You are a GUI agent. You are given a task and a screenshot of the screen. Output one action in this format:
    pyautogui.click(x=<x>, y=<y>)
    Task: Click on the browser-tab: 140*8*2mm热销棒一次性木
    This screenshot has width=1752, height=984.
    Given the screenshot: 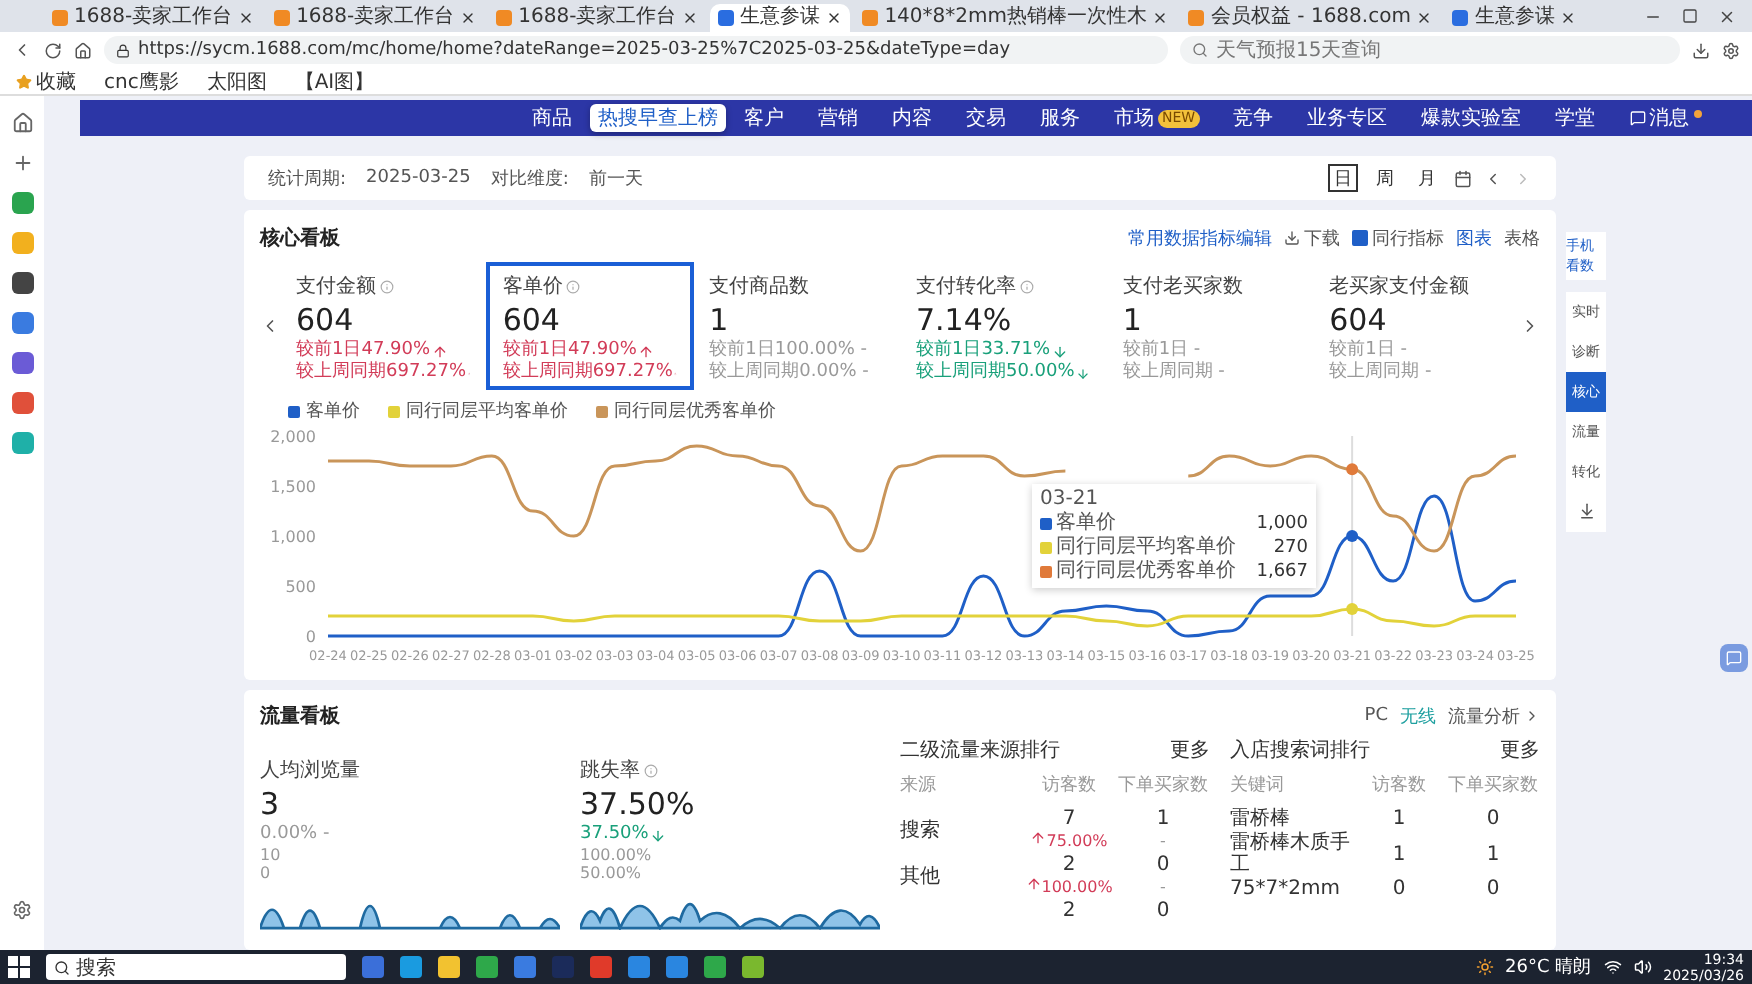 What is the action you would take?
    pyautogui.click(x=1015, y=18)
    